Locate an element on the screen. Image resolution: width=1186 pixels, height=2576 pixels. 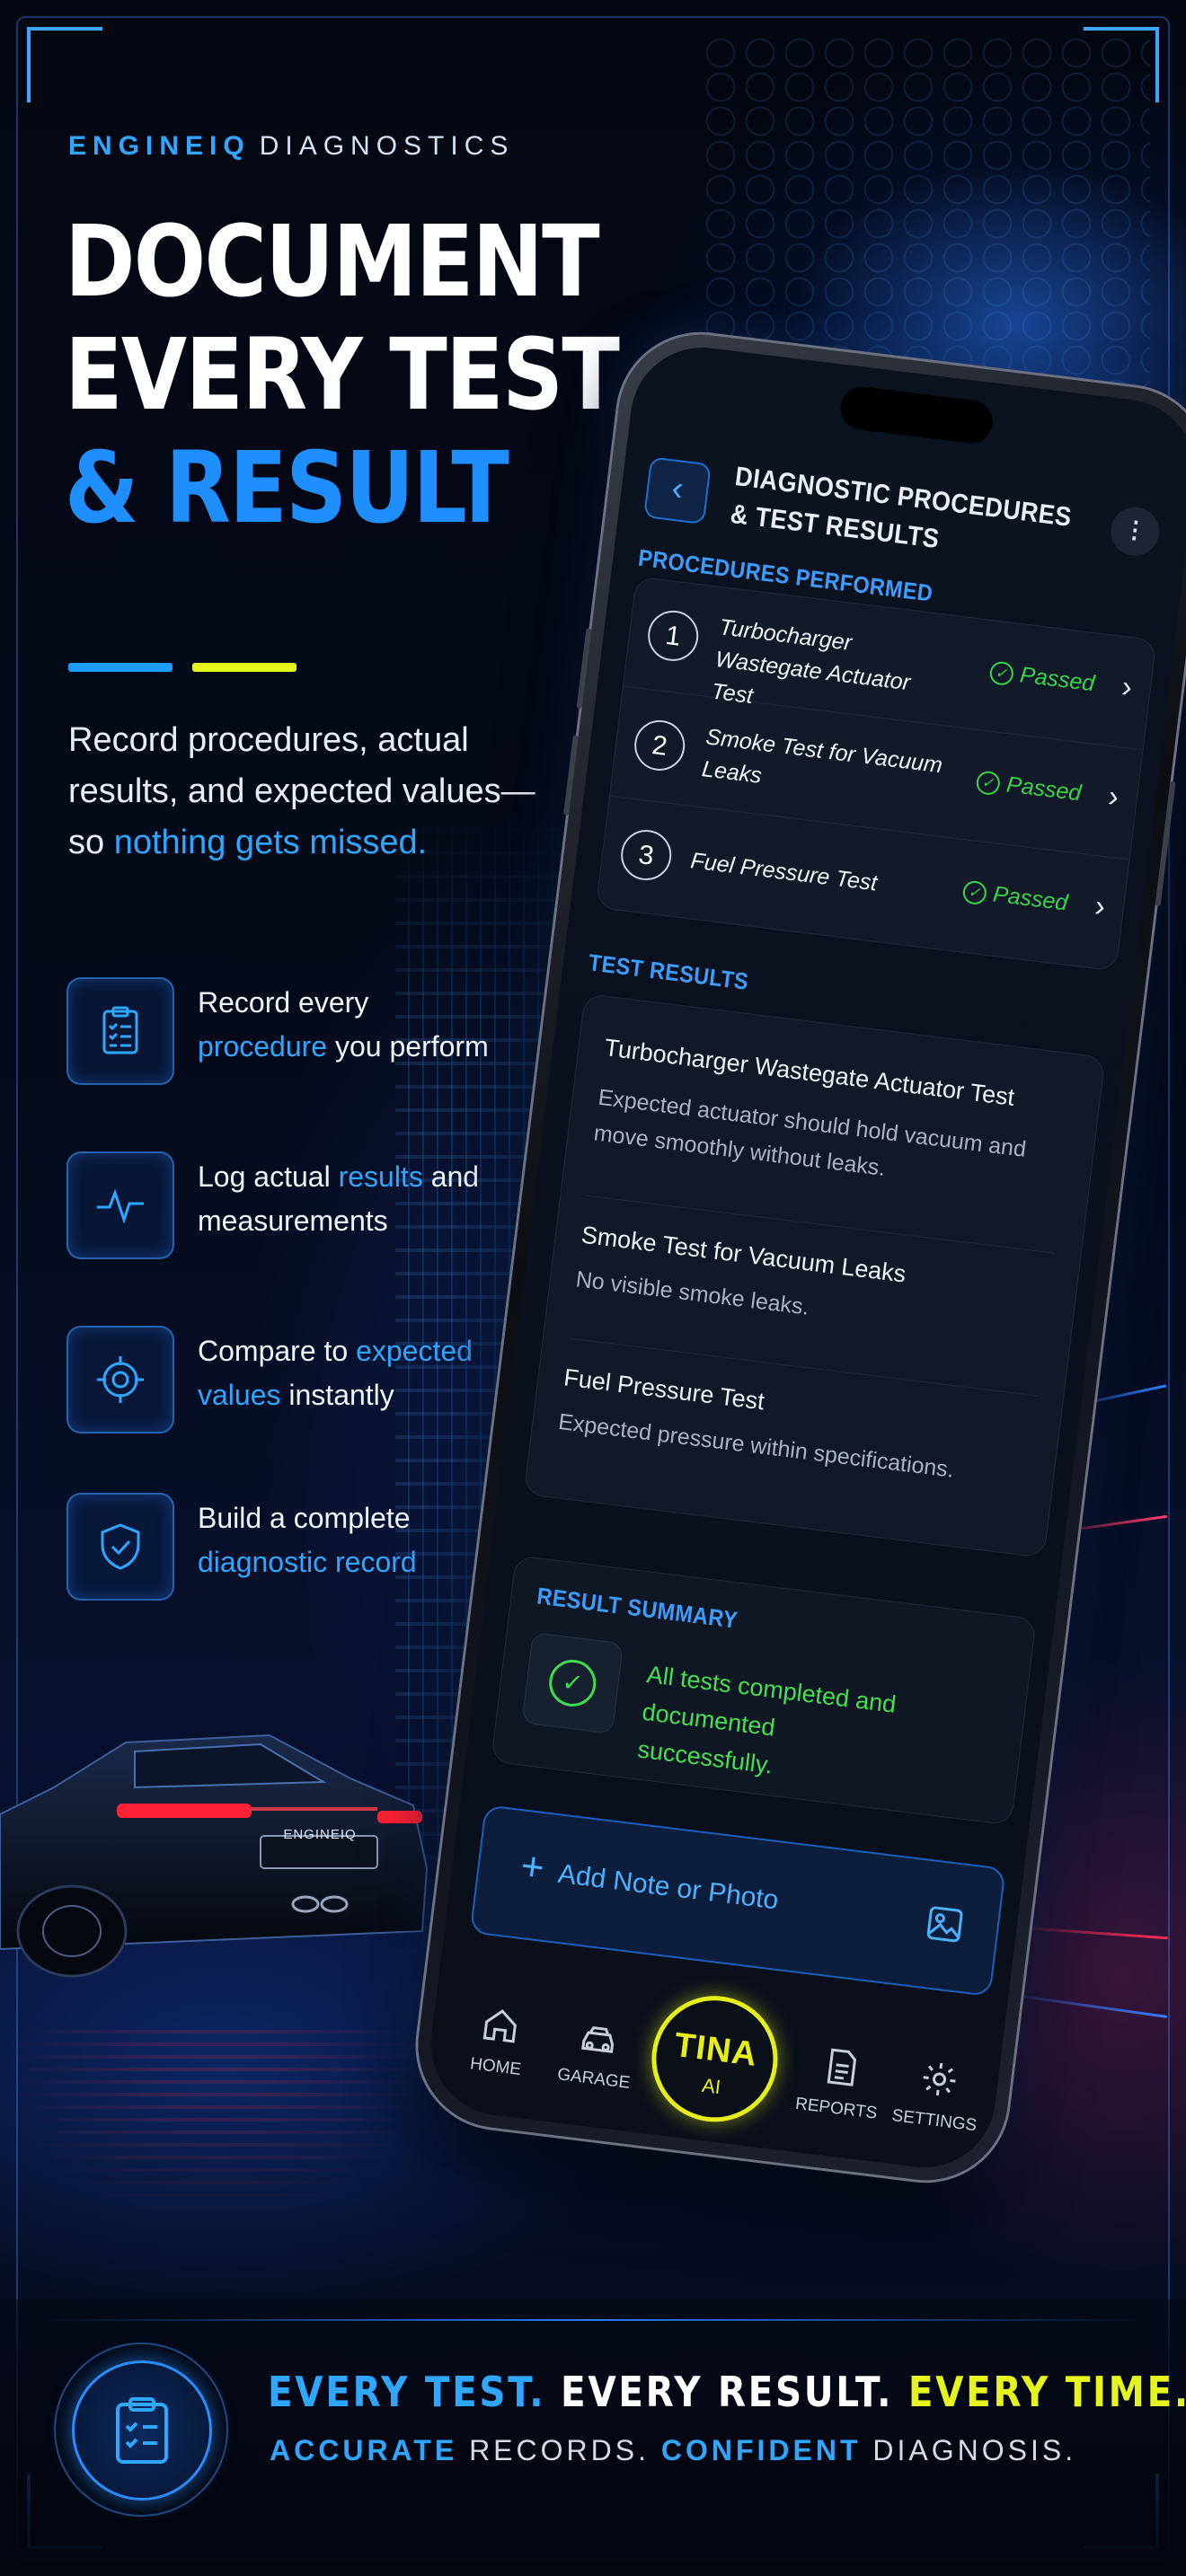
more-vertical-icon: ⋮ is located at coordinates (1135, 530).